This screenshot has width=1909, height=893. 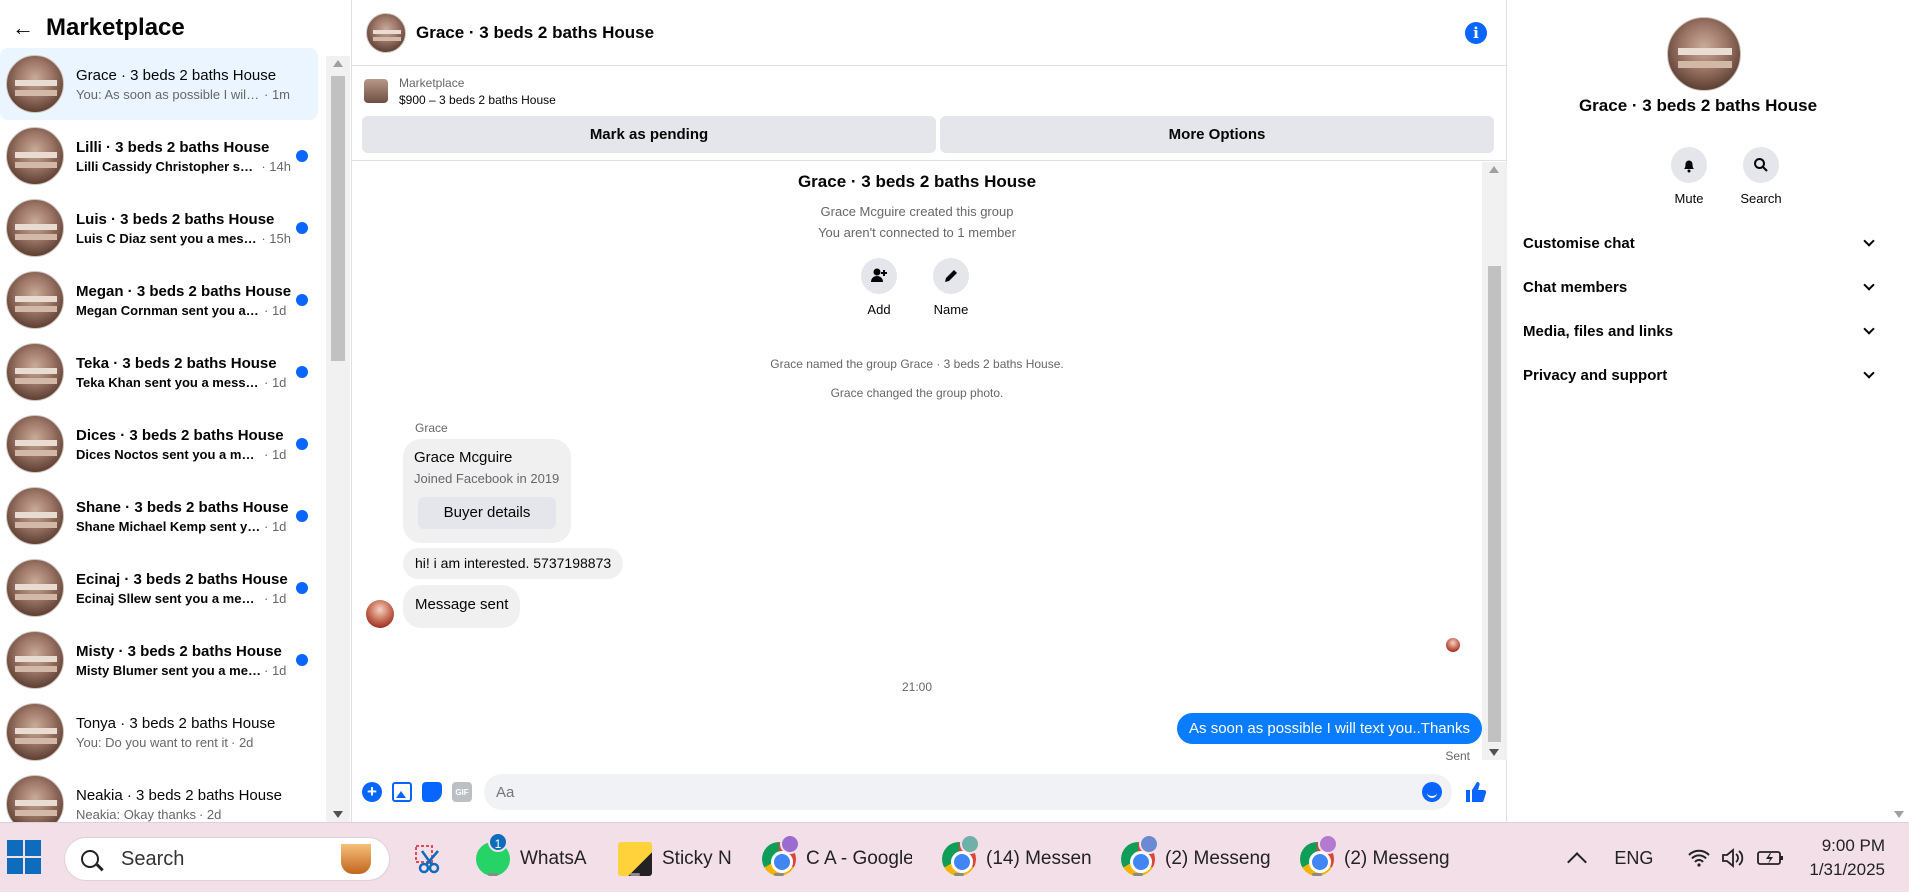 I want to click on notification-badge: 1, so click(x=498, y=842).